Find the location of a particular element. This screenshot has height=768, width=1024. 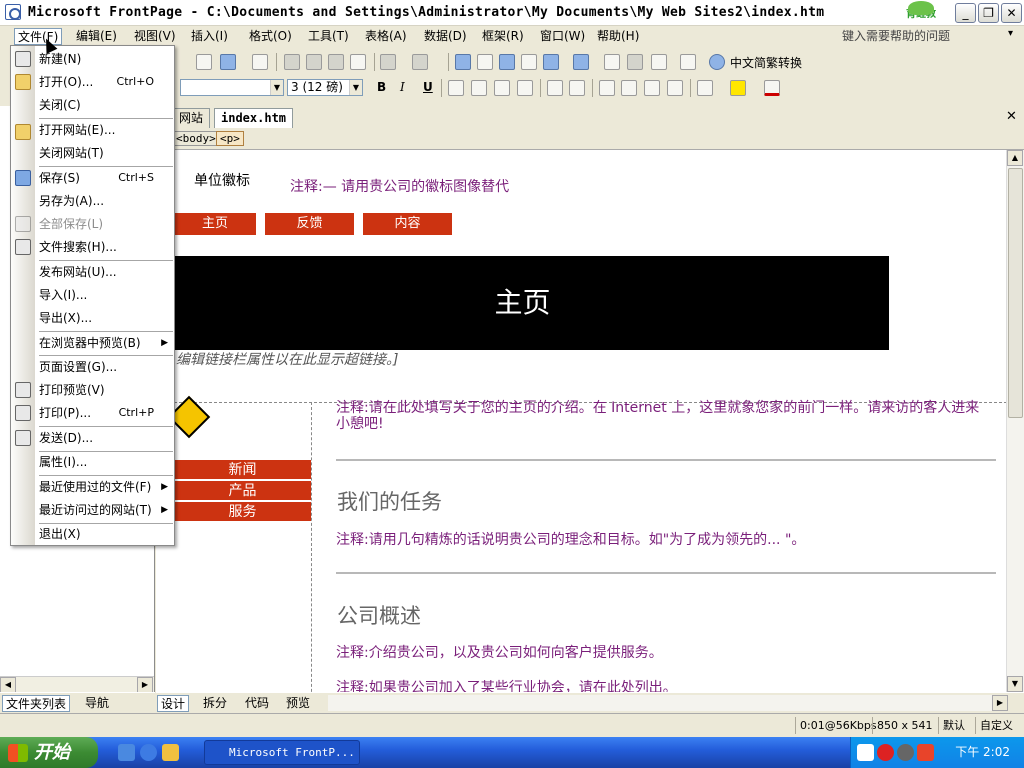

menu-data: 数据(D) is located at coordinates (445, 36).